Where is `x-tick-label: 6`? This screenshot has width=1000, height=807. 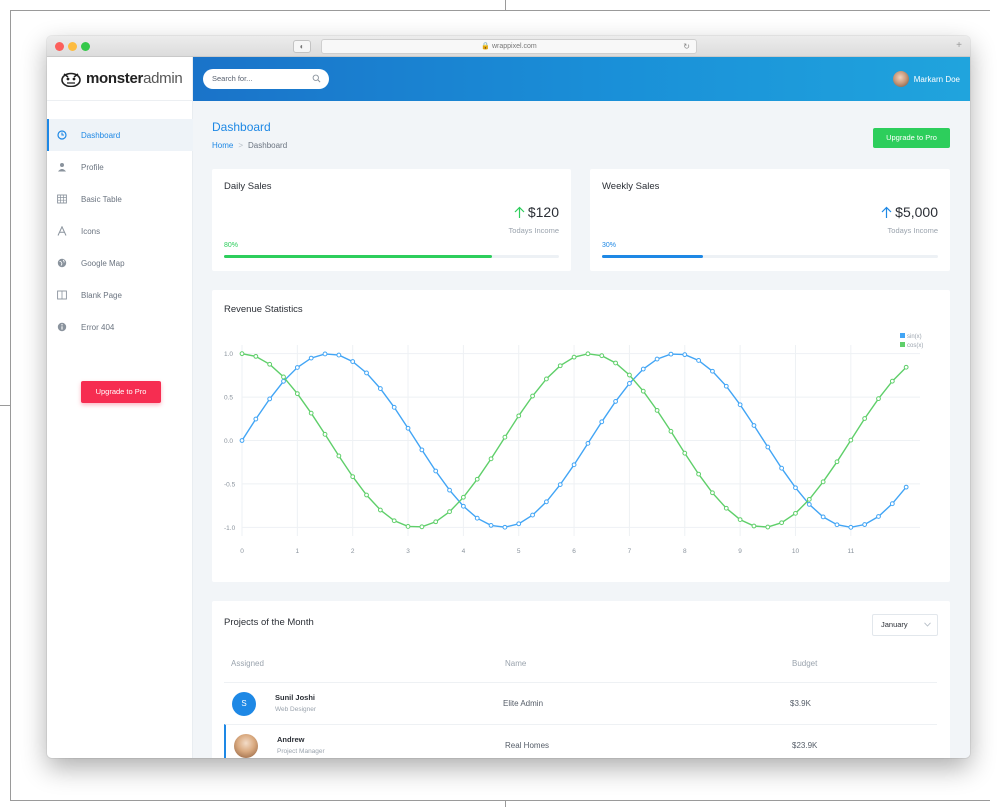
x-tick-label: 6 is located at coordinates (574, 551).